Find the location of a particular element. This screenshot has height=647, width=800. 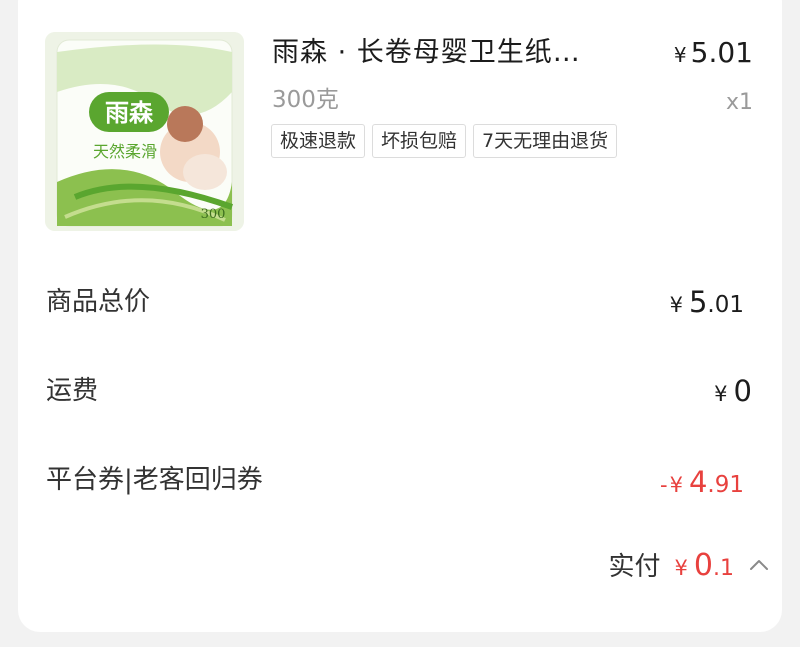

product-price-value: 5.01 is located at coordinates (721, 52).